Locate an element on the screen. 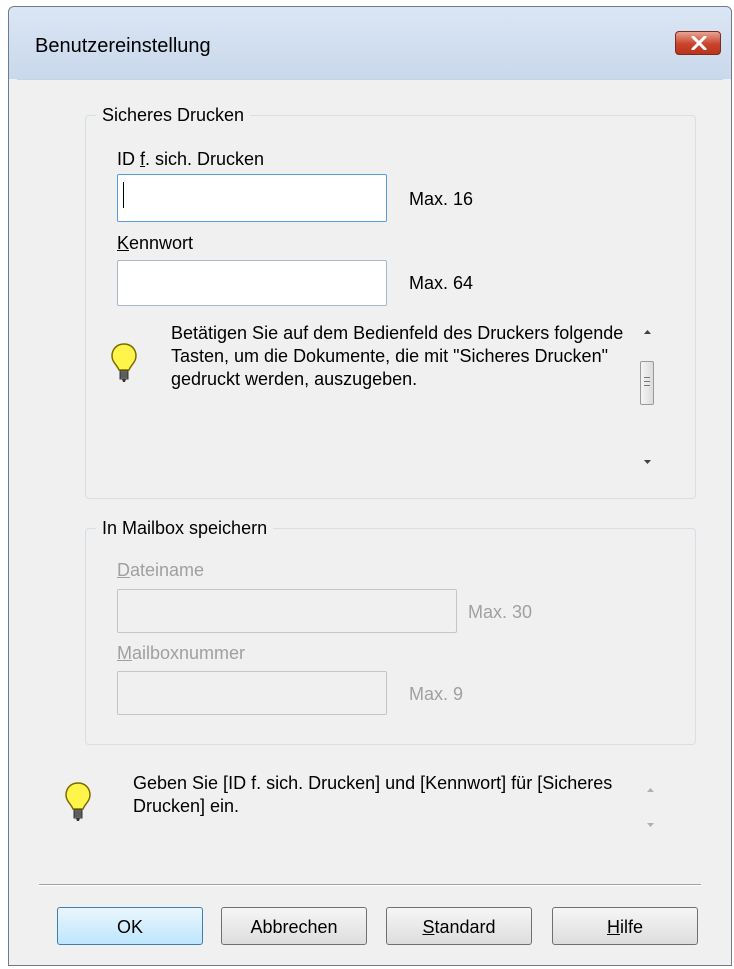 This screenshot has height=969, width=734. scroll-thumb is located at coordinates (647, 383).